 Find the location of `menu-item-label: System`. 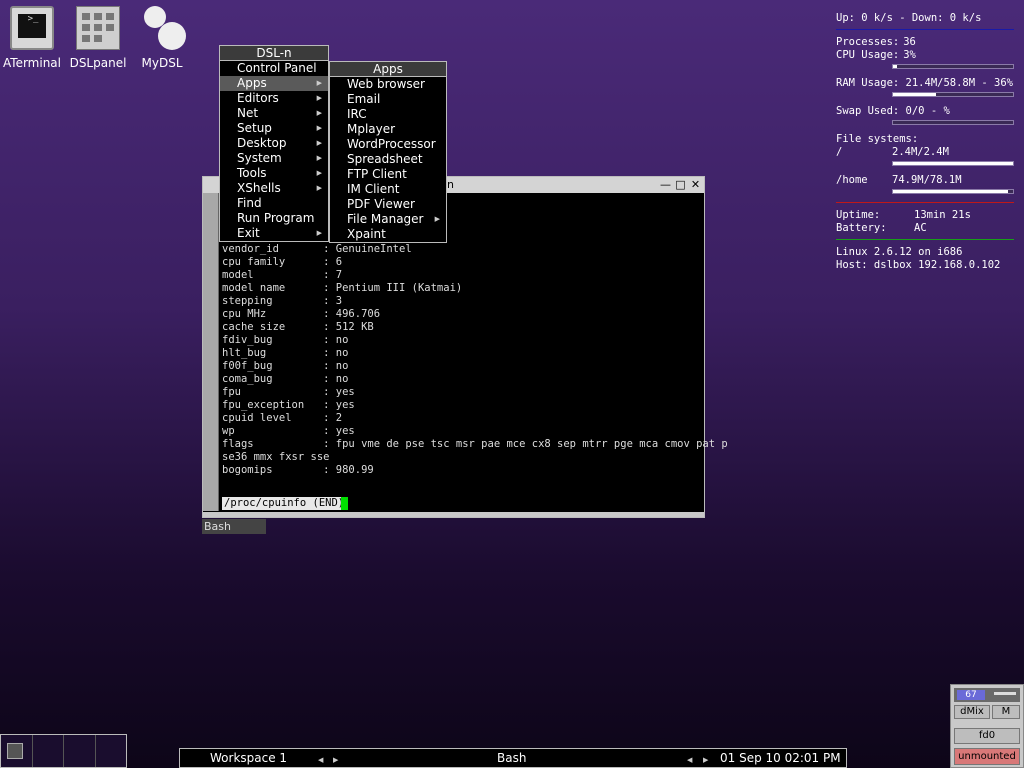

menu-item-label: System is located at coordinates (259, 158).